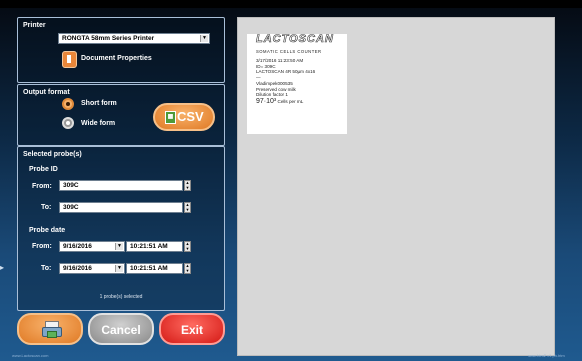 The image size is (582, 361). What do you see at coordinates (290, 101) in the screenshot?
I see `receipt-result-unit: Cells per mL` at bounding box center [290, 101].